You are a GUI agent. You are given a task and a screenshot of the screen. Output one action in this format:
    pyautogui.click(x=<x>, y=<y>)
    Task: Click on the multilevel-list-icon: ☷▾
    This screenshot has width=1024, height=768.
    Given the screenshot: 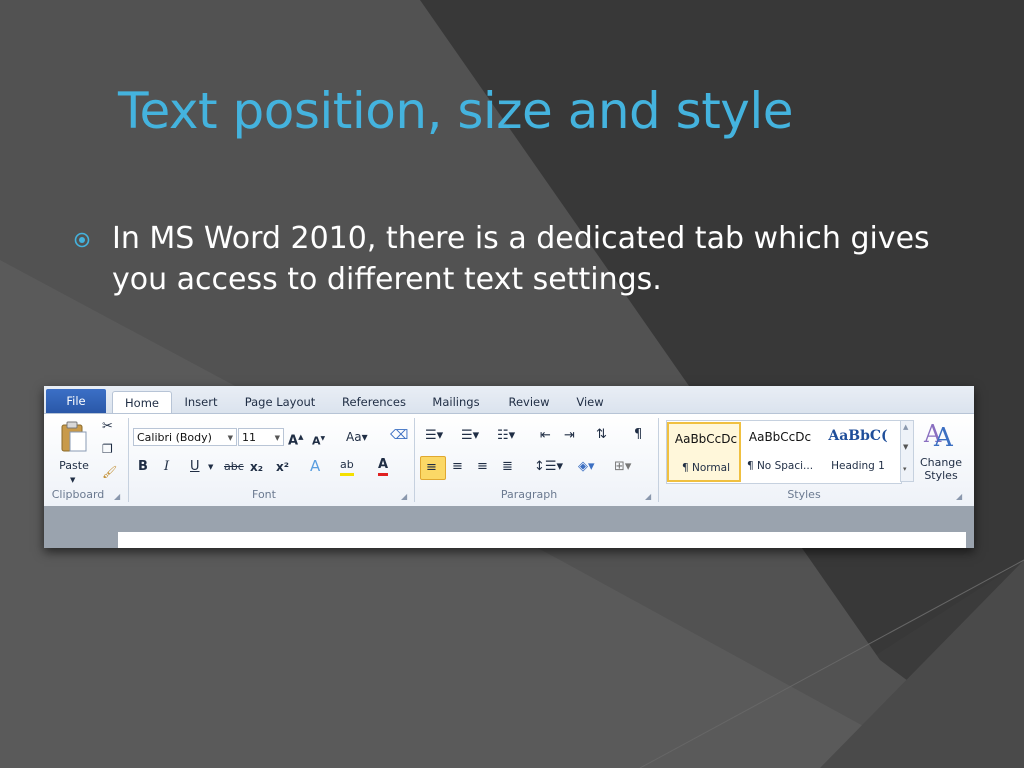 What is the action you would take?
    pyautogui.click(x=506, y=436)
    